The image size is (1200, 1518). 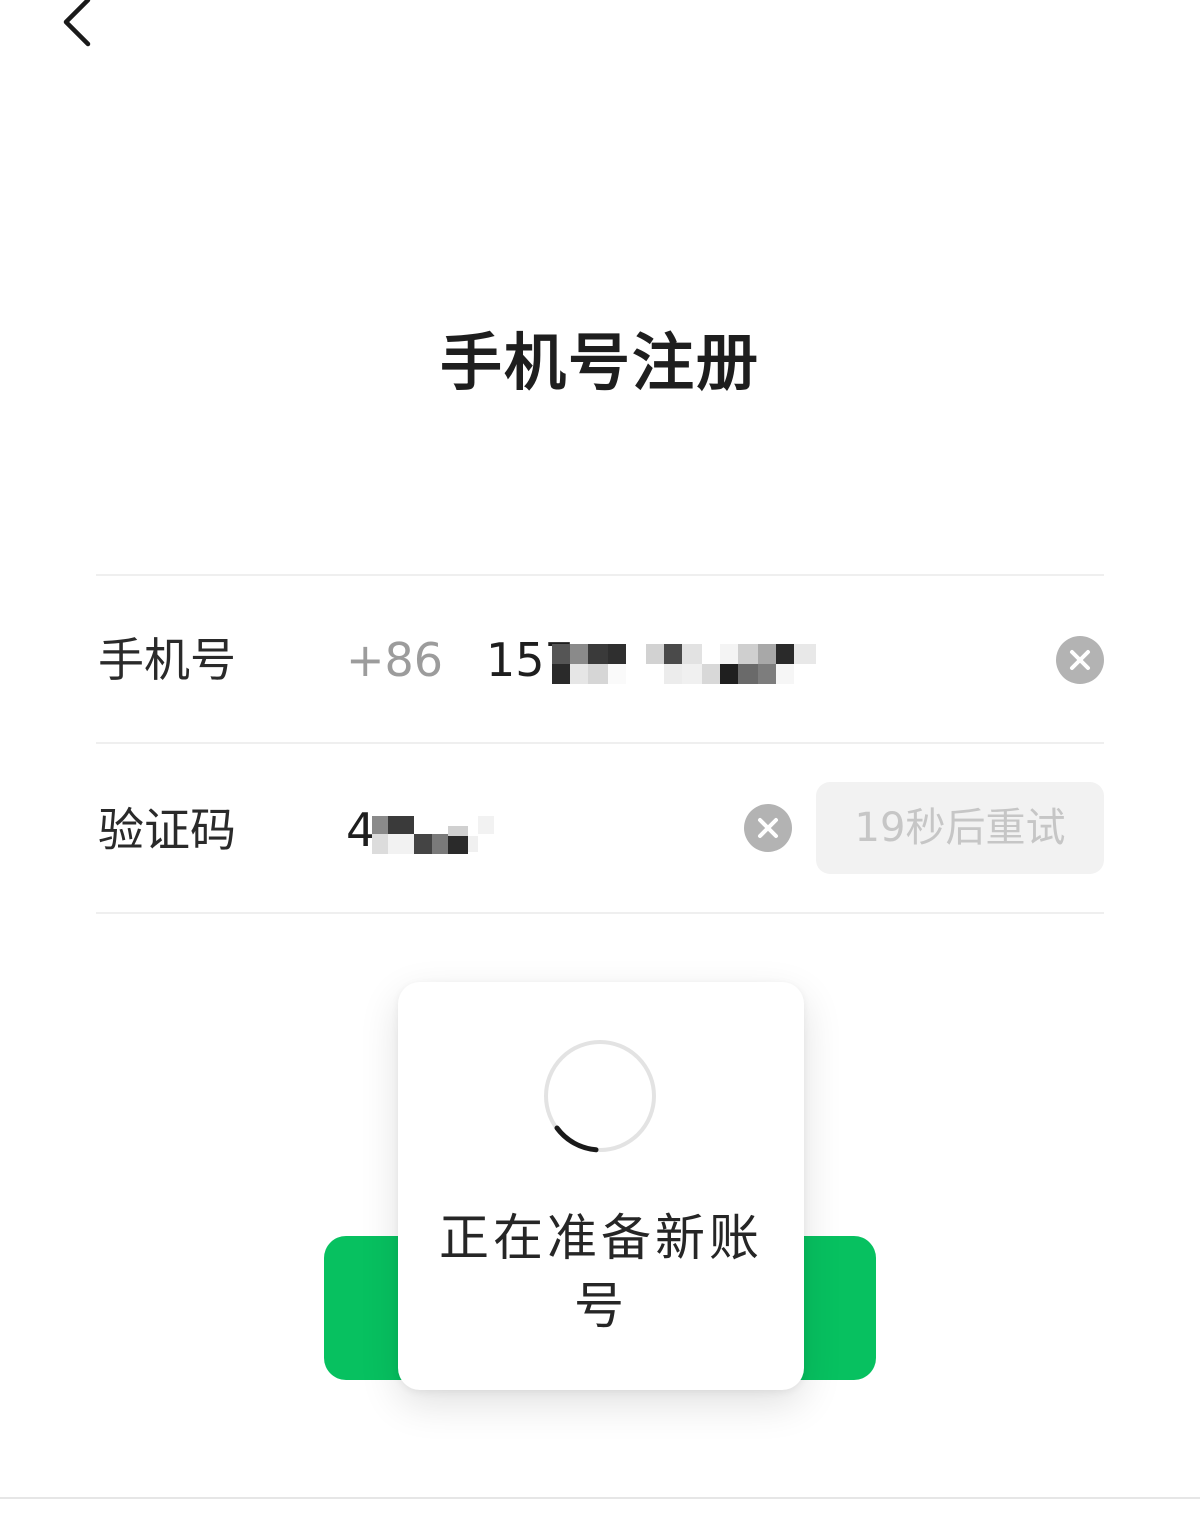 I want to click on divider-top, so click(x=600, y=575).